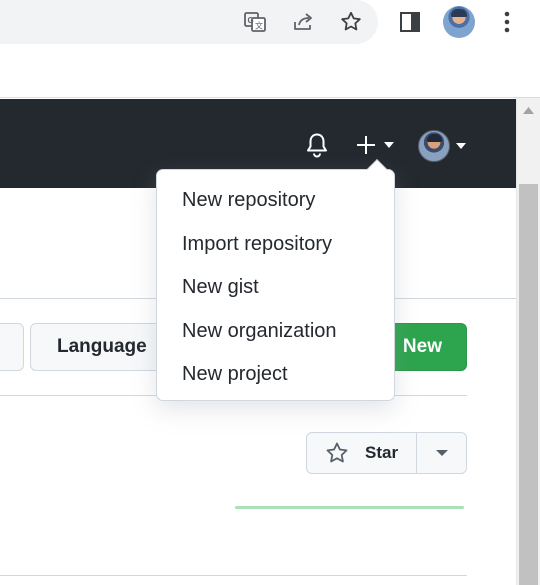 The height and width of the screenshot is (585, 540). What do you see at coordinates (528, 110) in the screenshot?
I see `scroll-up-arrow-icon` at bounding box center [528, 110].